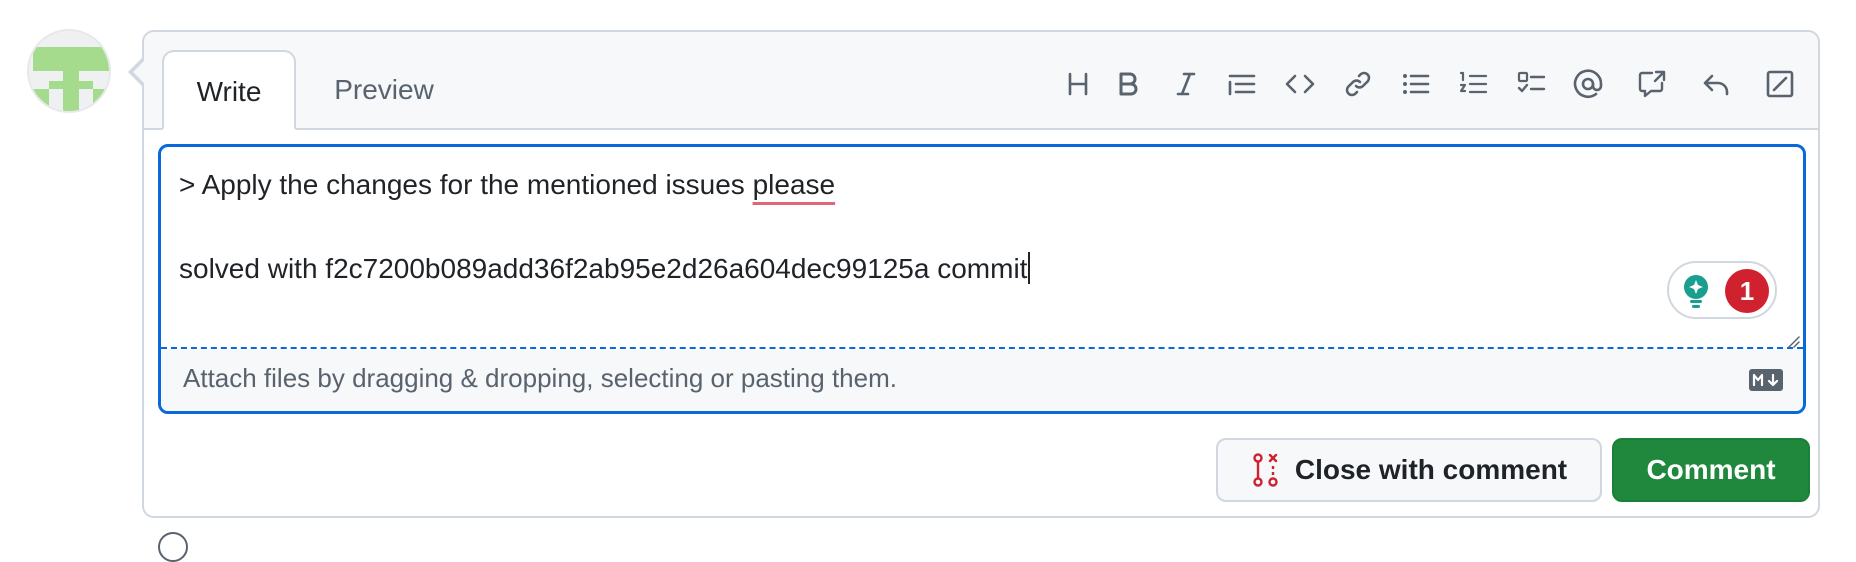  I want to click on identicon-icon, so click(69, 71).